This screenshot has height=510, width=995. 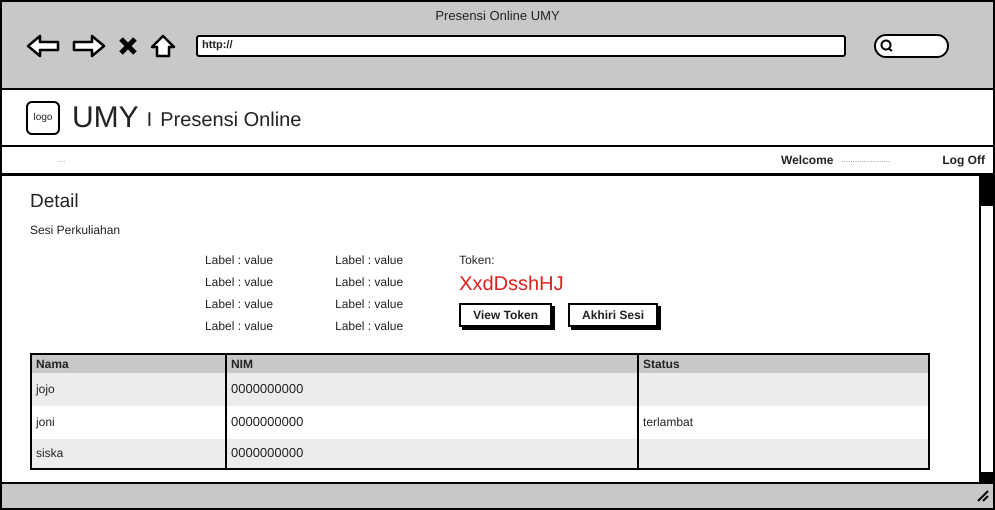 I want to click on home-icon, so click(x=163, y=46).